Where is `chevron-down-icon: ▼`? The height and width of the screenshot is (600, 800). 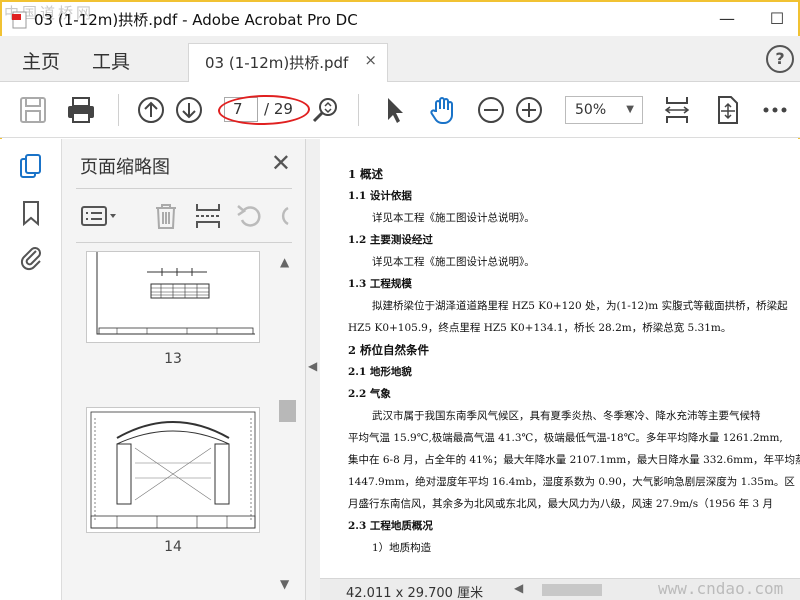 chevron-down-icon: ▼ is located at coordinates (630, 109).